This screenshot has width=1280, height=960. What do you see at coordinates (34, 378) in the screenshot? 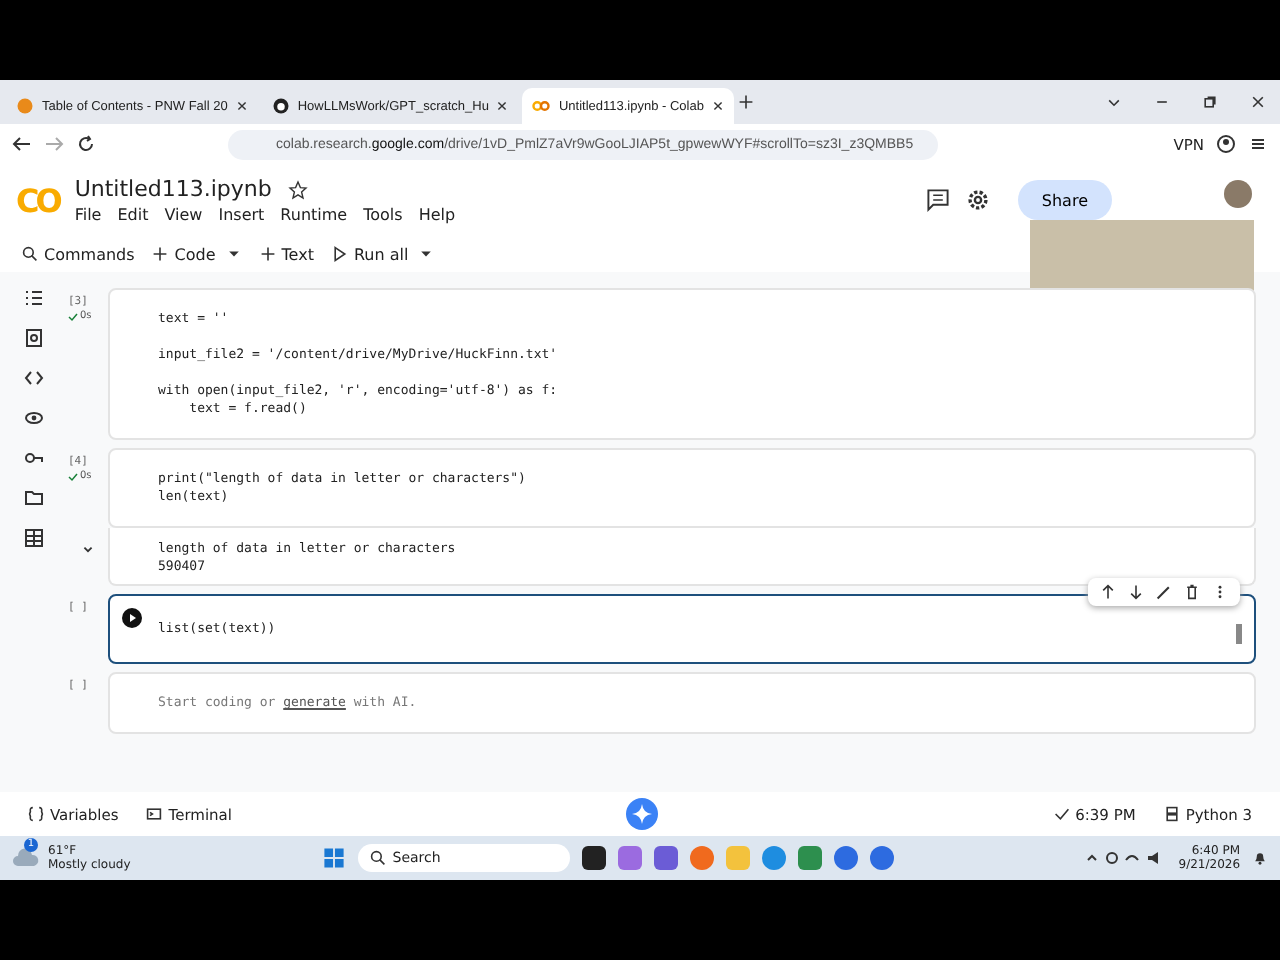
I see `code-icon` at bounding box center [34, 378].